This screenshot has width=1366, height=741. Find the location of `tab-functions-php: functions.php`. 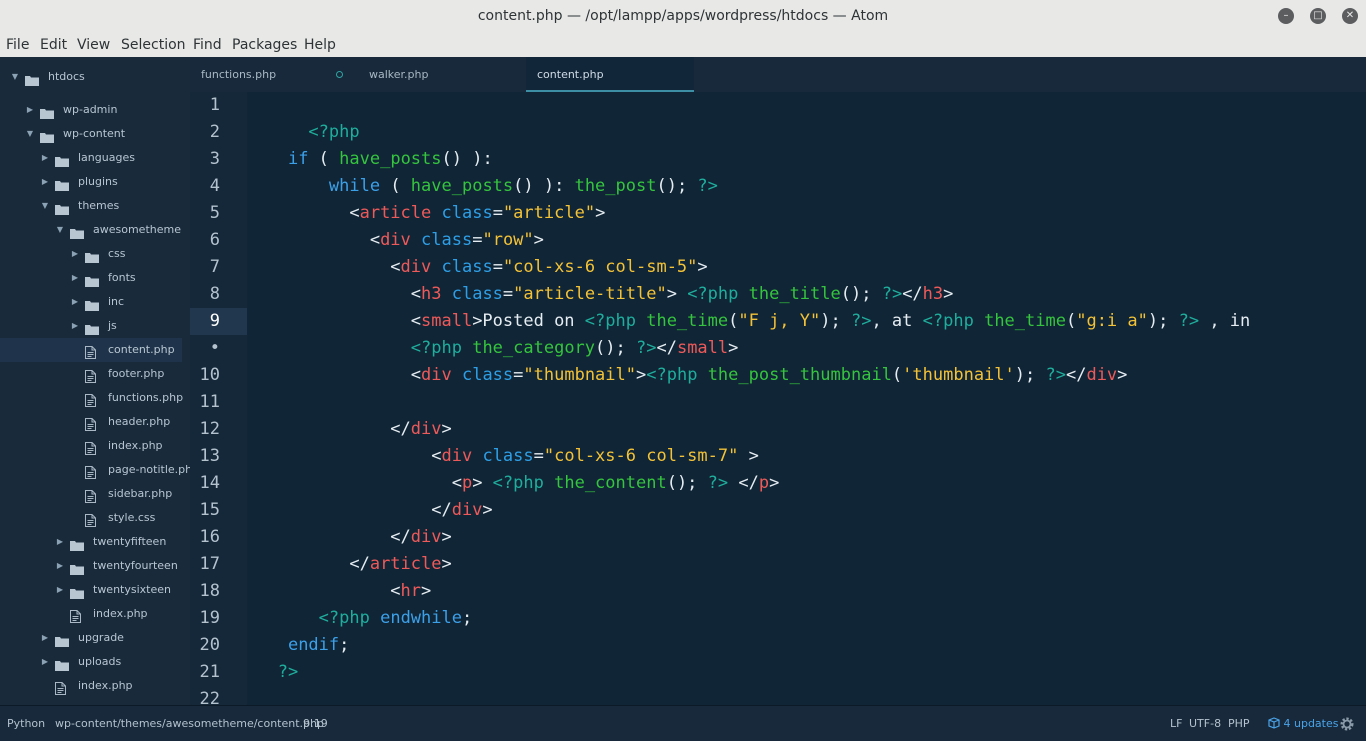

tab-functions-php: functions.php is located at coordinates (274, 74).